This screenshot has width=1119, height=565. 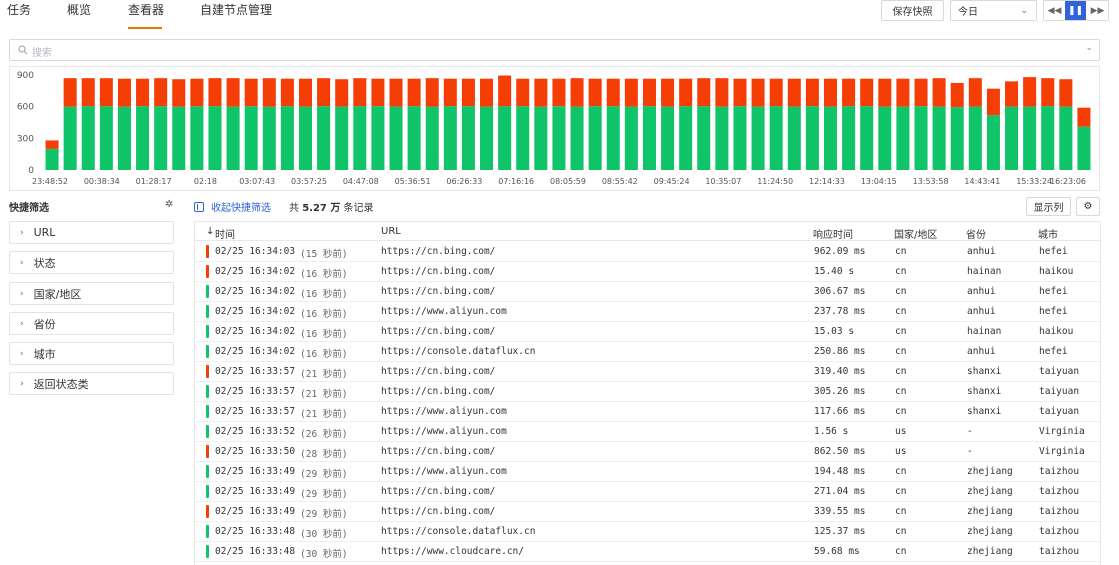 What do you see at coordinates (91, 323) in the screenshot?
I see `facet-province: › 省份` at bounding box center [91, 323].